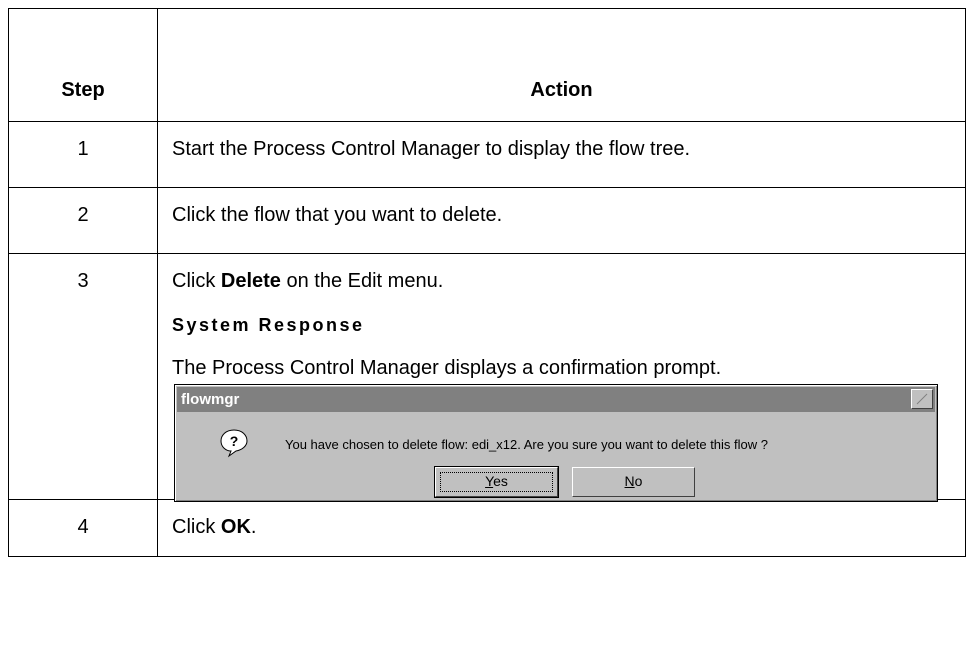  What do you see at coordinates (210, 399) in the screenshot?
I see `dialog-title: flowmgr` at bounding box center [210, 399].